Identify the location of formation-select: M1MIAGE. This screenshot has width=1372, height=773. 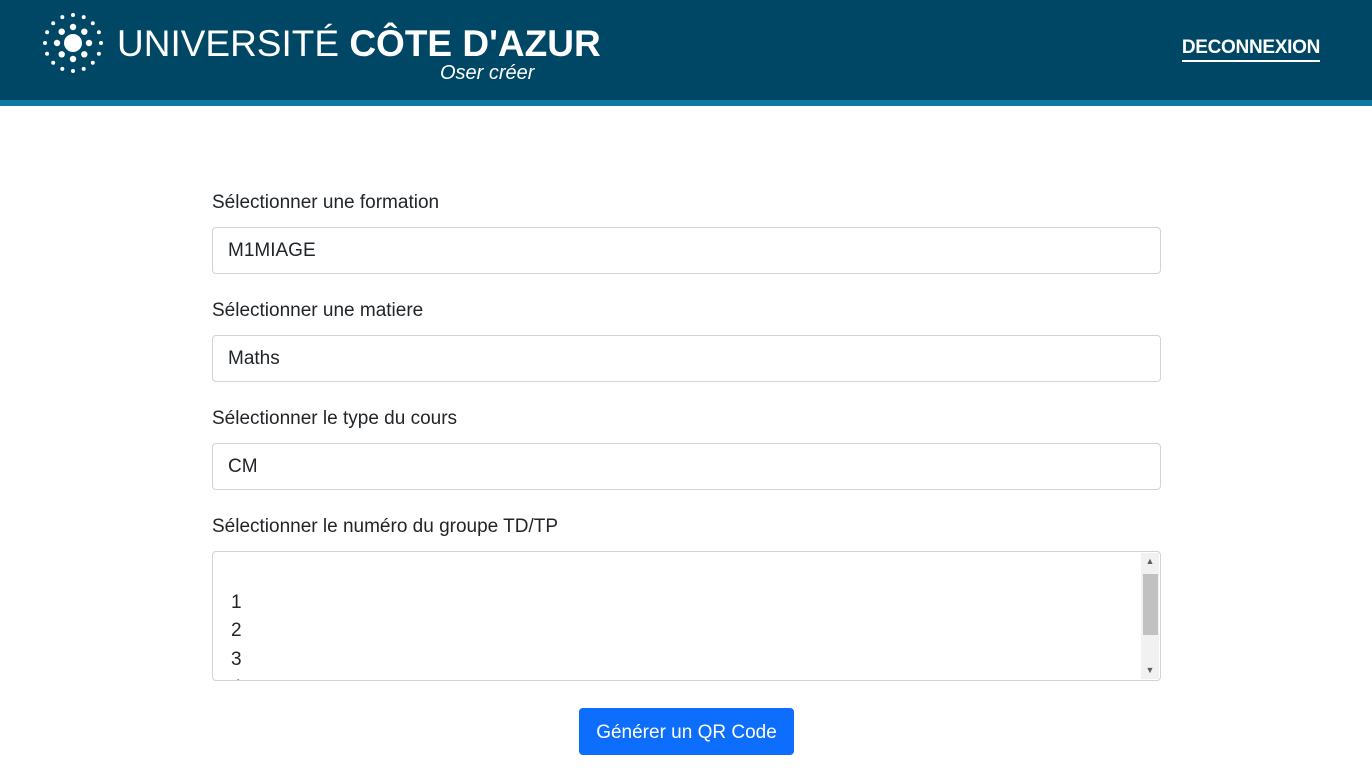
(686, 250).